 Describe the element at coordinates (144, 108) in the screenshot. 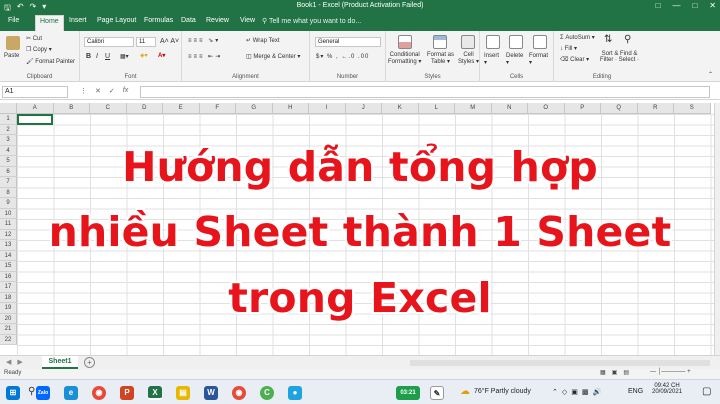

I see `column-header: D` at that location.